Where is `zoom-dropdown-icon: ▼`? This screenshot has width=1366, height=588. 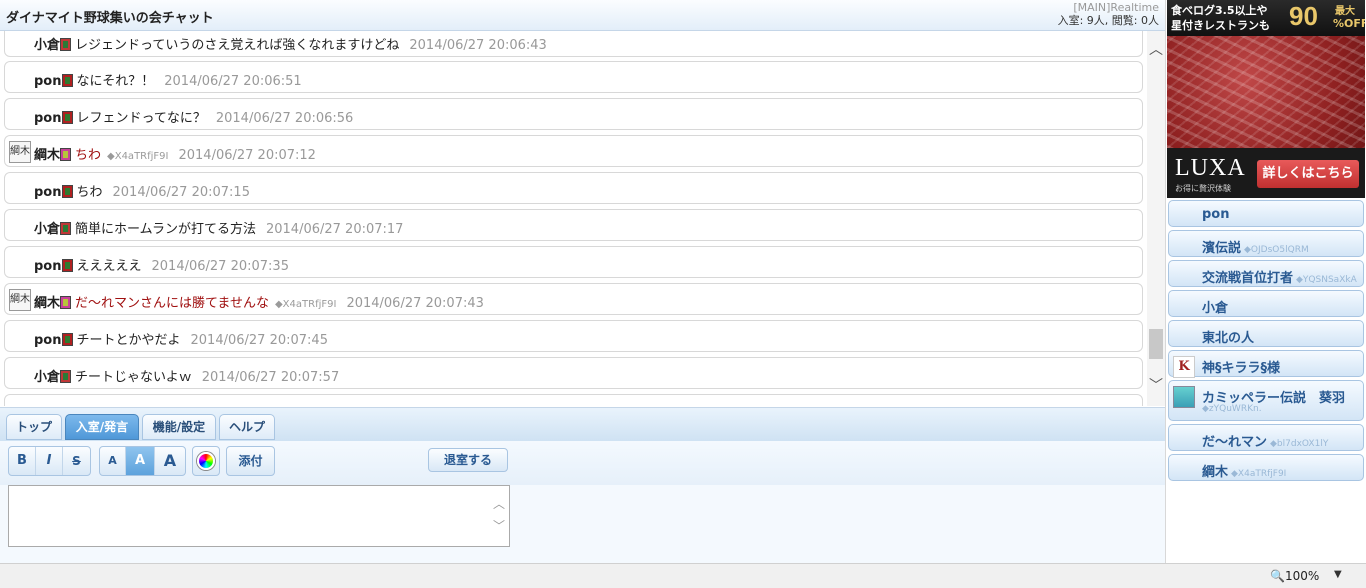 zoom-dropdown-icon: ▼ is located at coordinates (1338, 574).